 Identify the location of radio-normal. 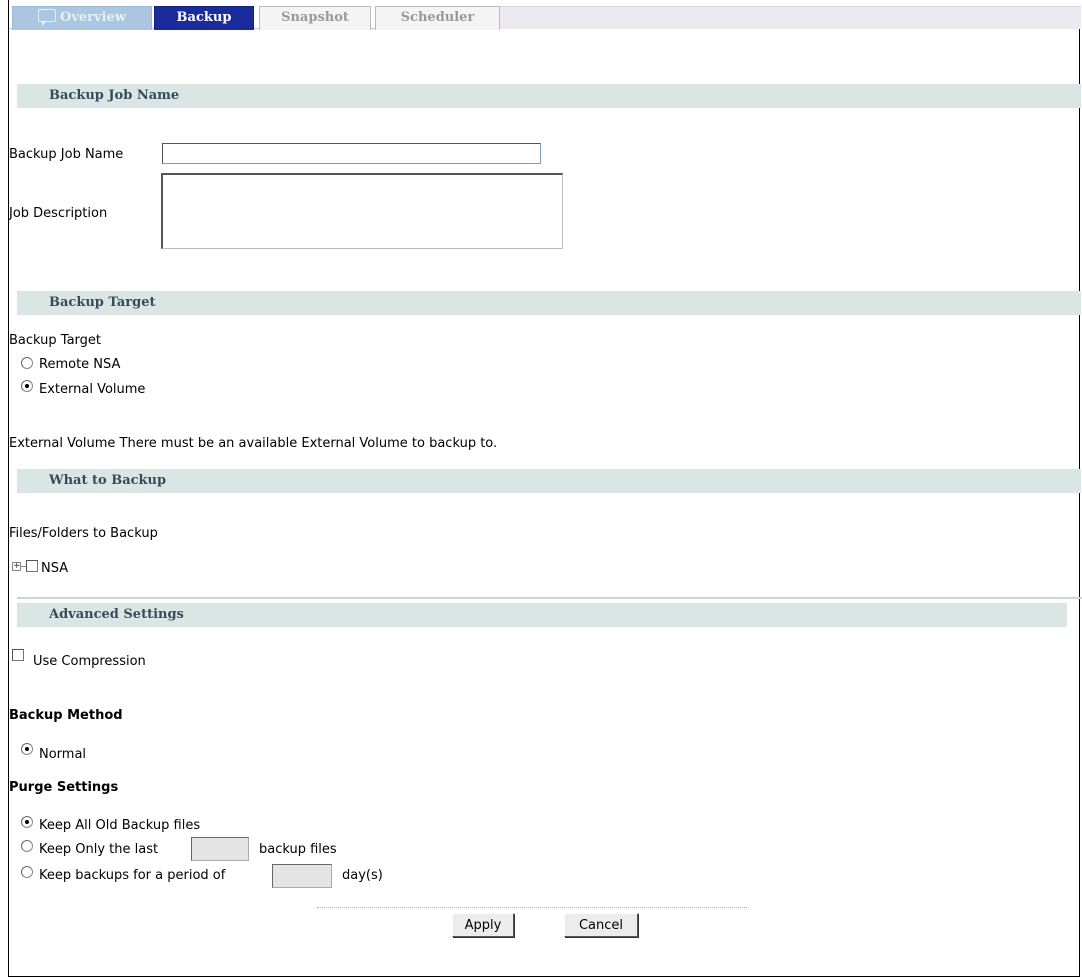
(27, 749).